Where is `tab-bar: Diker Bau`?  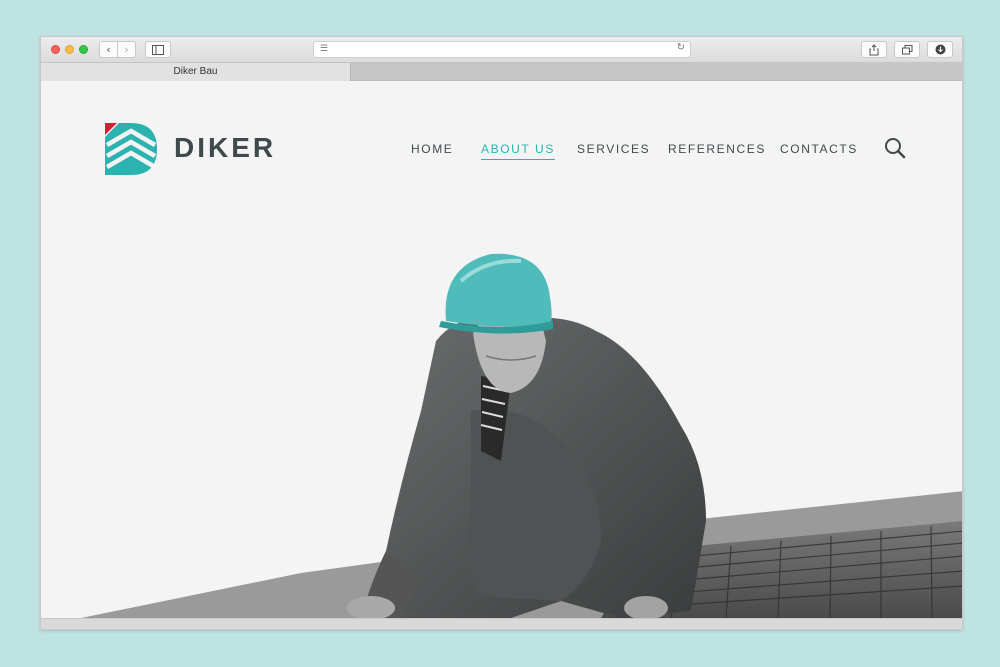 tab-bar: Diker Bau is located at coordinates (501, 72).